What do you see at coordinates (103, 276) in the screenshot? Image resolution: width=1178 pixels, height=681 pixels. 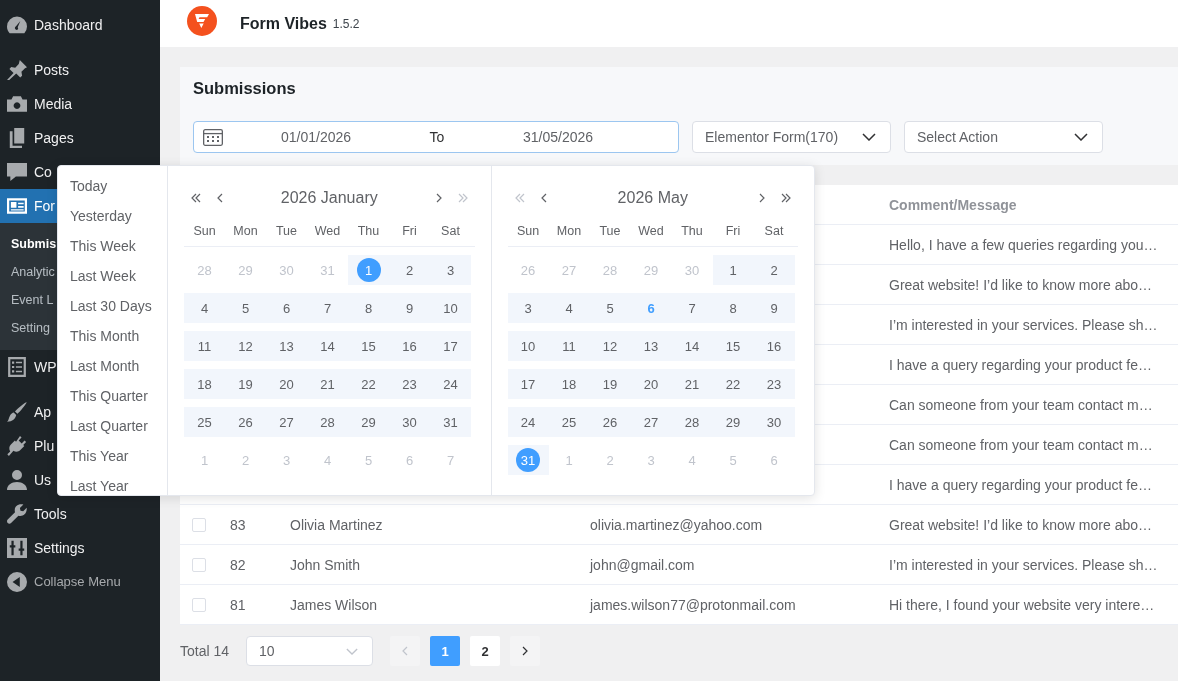 I see `preset-option: Last Week` at bounding box center [103, 276].